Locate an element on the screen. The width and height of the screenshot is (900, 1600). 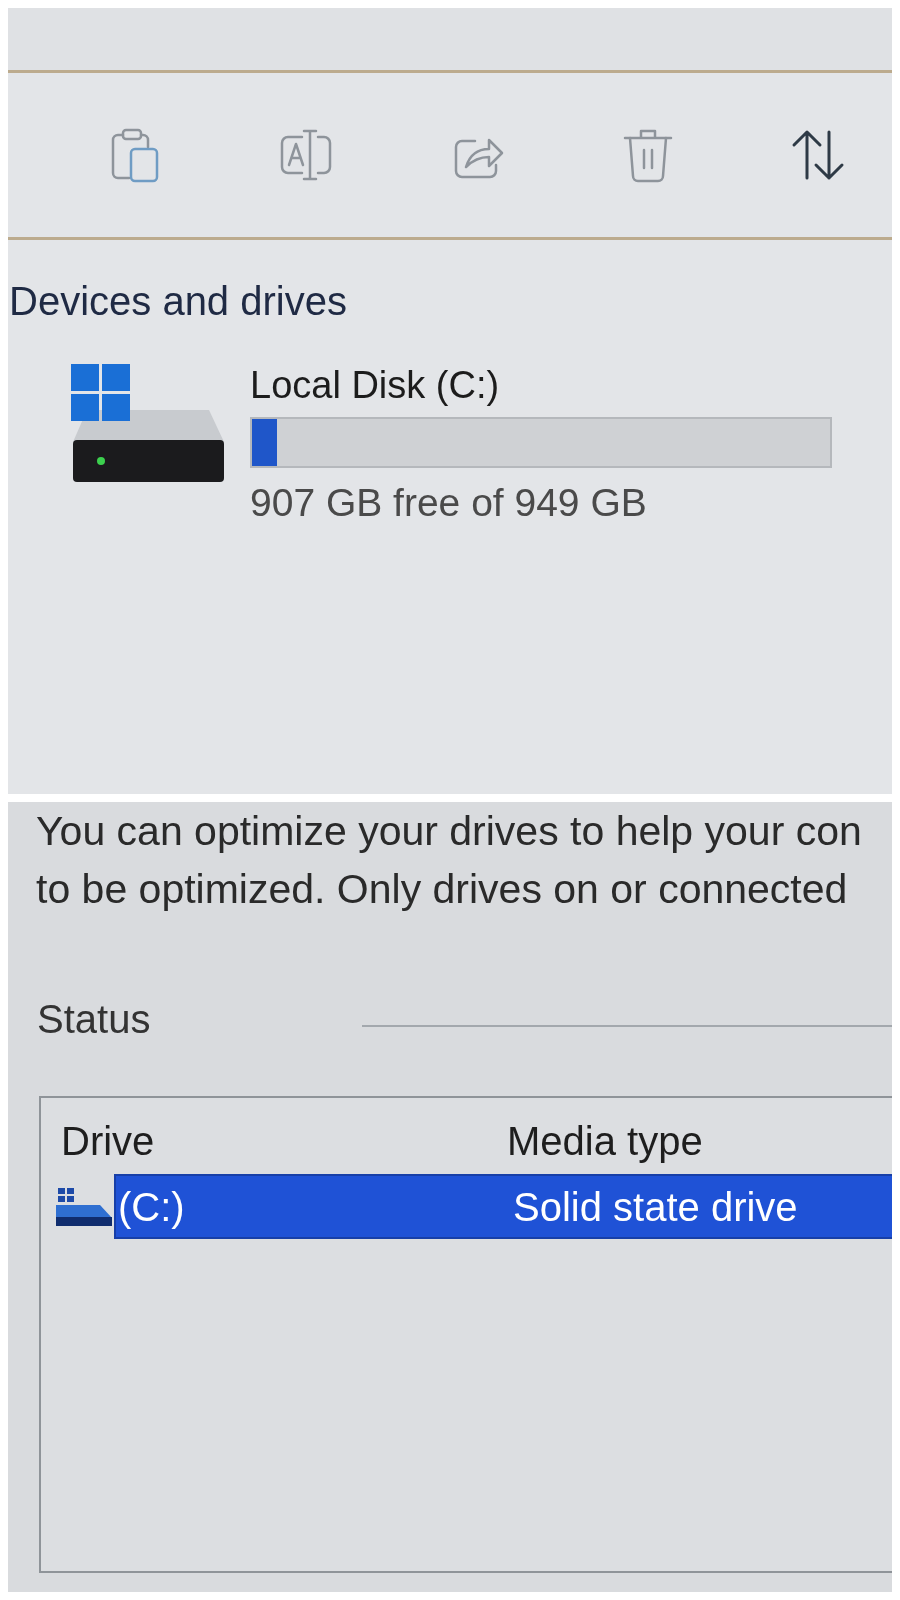
column-header: Media type is located at coordinates (605, 1141).